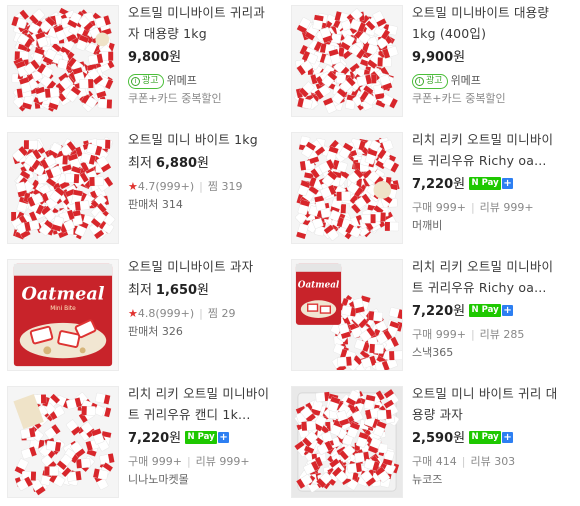  I want to click on stats-line: 구매 414 | 리뷰 303, so click(464, 461).